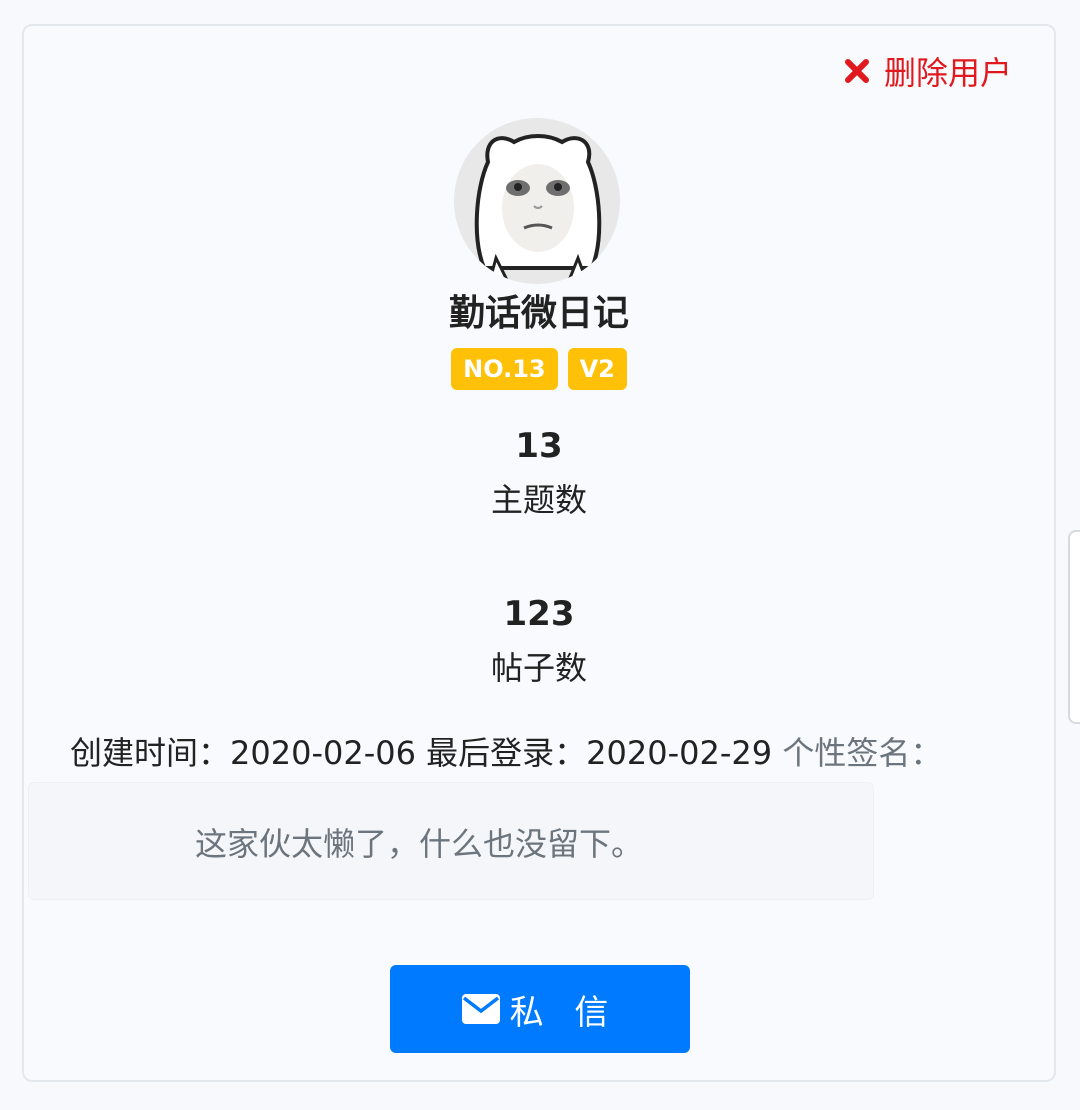 The height and width of the screenshot is (1110, 1080). I want to click on account-info: 创建时间：2020-02-06 最后登录：2020-02-29 个性签名：, so click(506, 751).